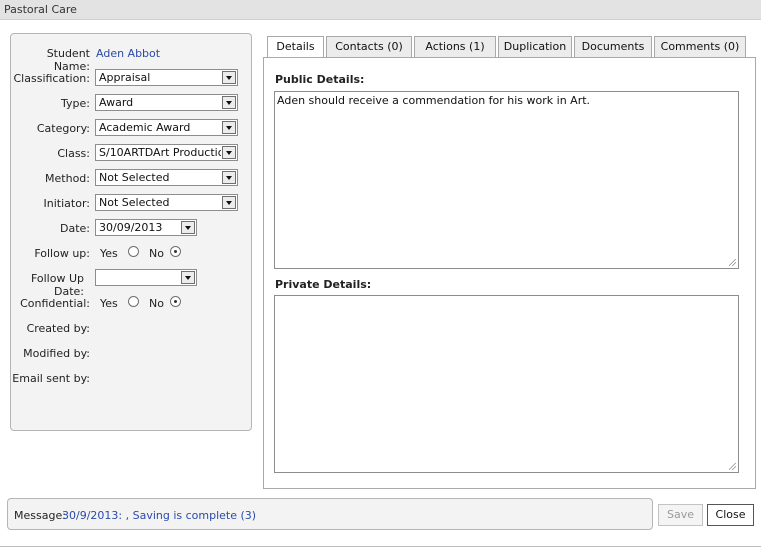  Describe the element at coordinates (320, 79) in the screenshot. I see `public-details-title: Public Details:` at that location.